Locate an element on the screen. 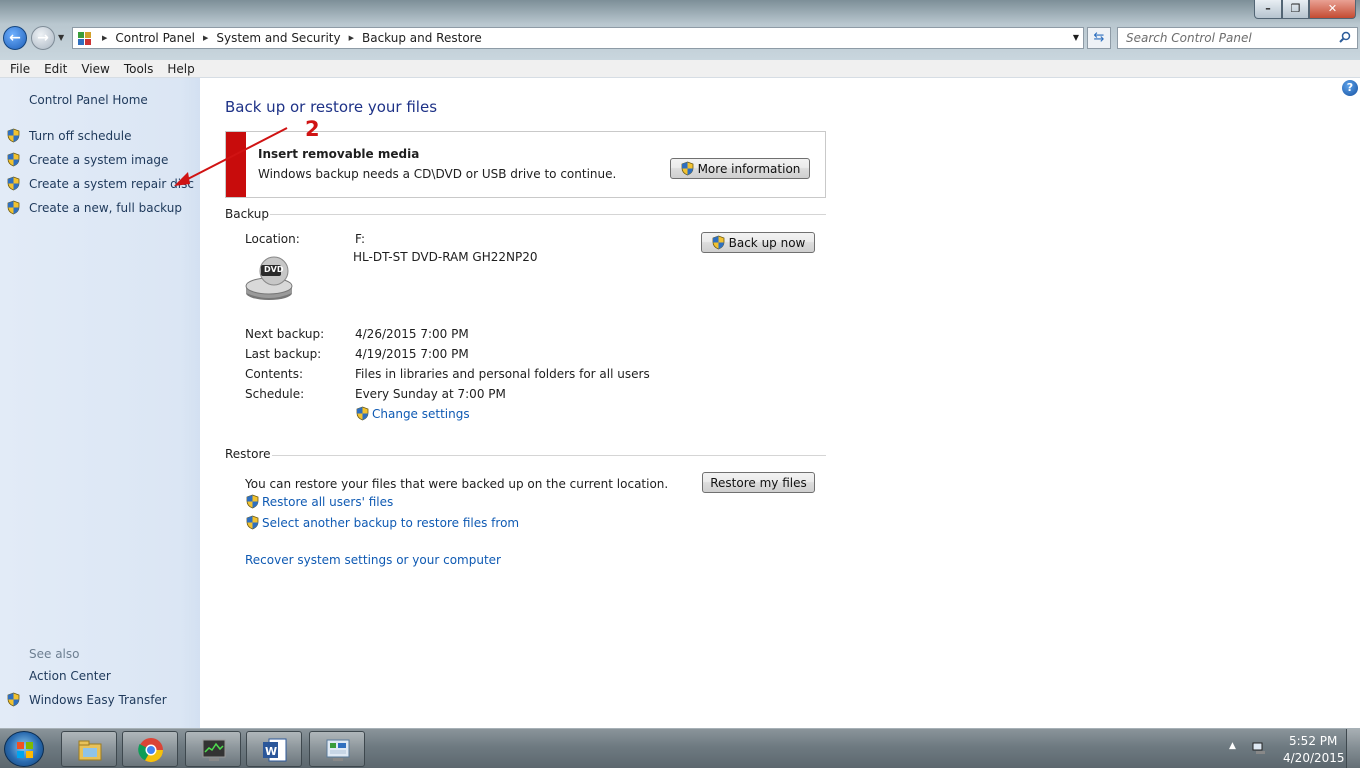 This screenshot has height=768, width=1360. last-backup-label: Last backup: is located at coordinates (283, 354).